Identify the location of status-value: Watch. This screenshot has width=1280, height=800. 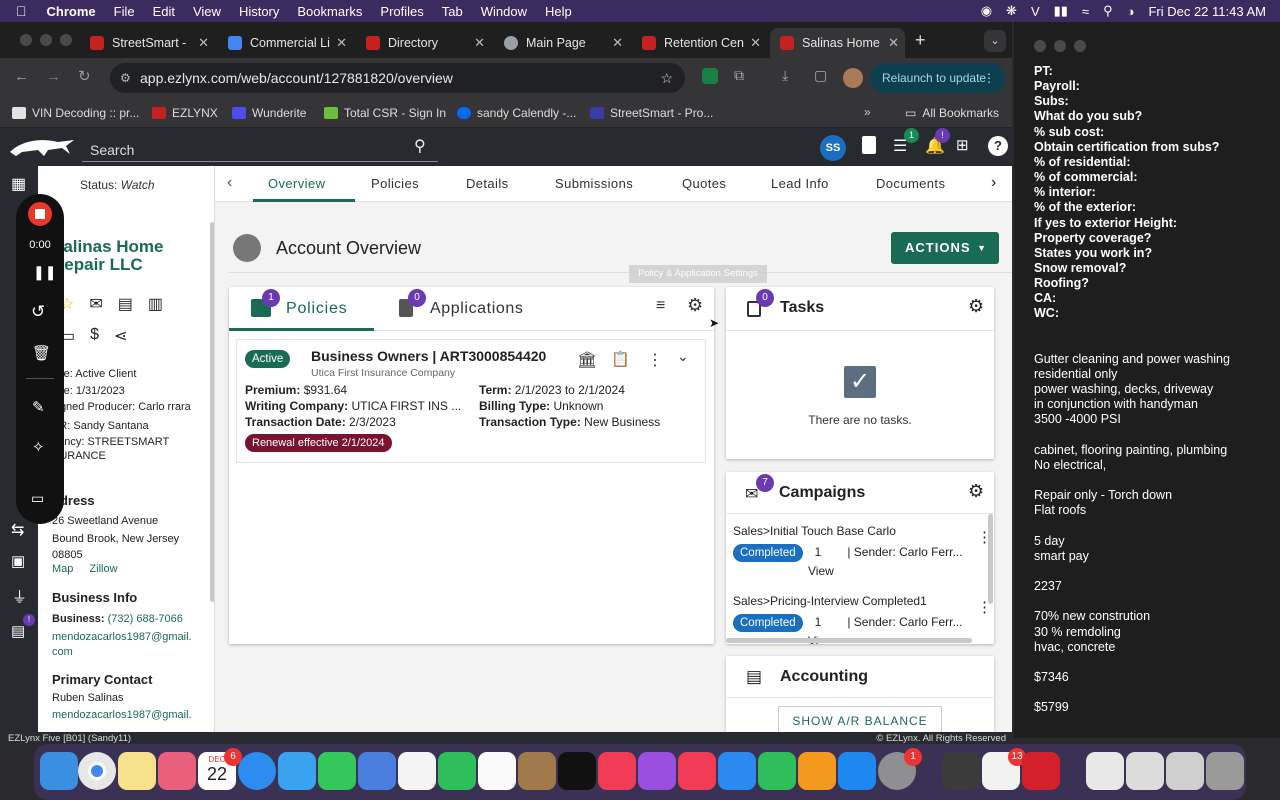
(138, 185).